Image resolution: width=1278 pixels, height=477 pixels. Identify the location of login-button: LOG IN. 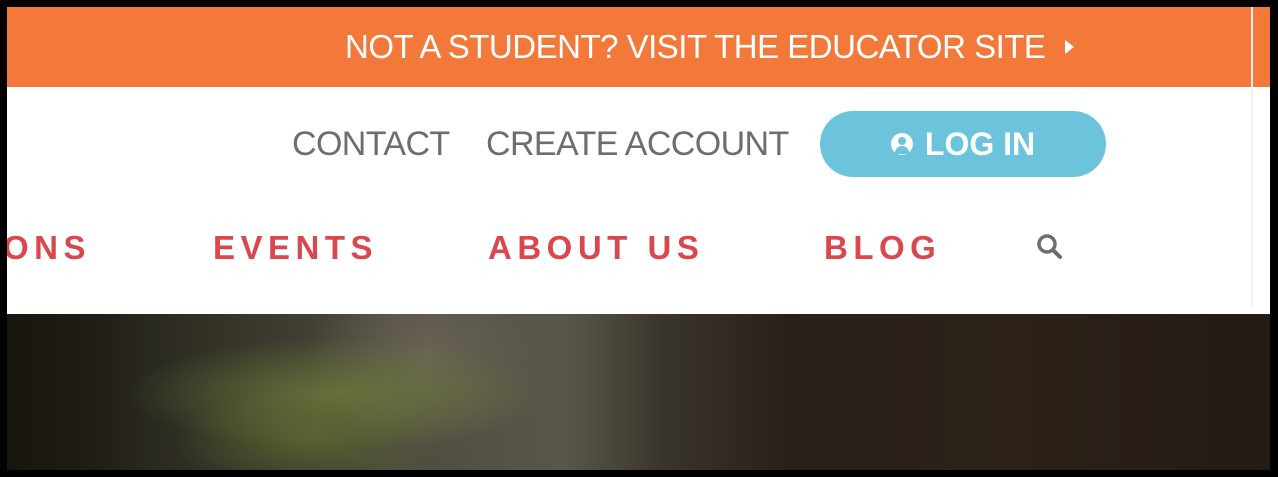
(963, 144).